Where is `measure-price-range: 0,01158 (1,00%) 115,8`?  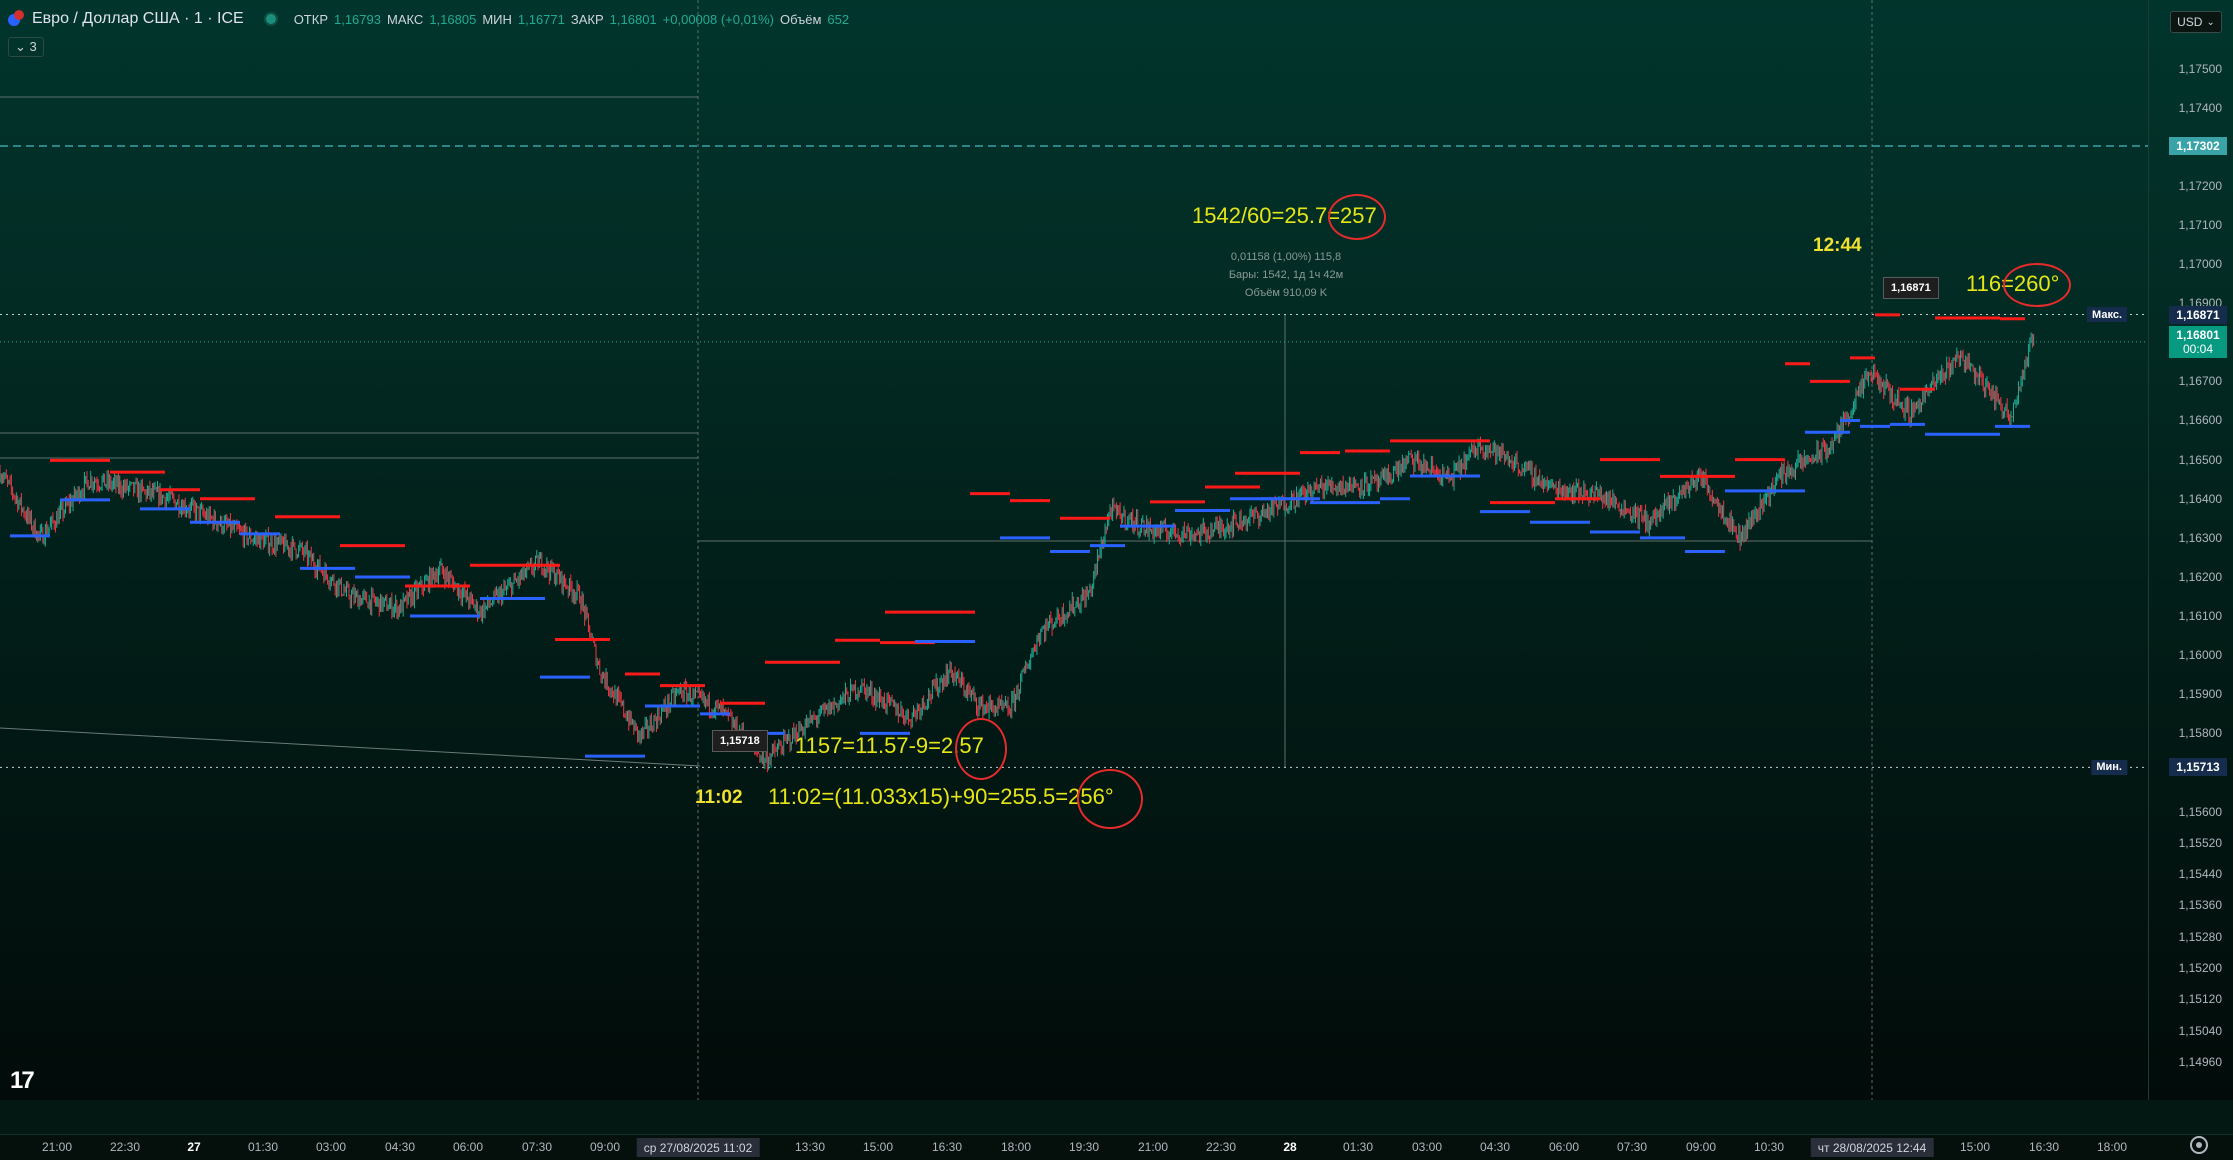 measure-price-range: 0,01158 (1,00%) 115,8 is located at coordinates (1286, 257).